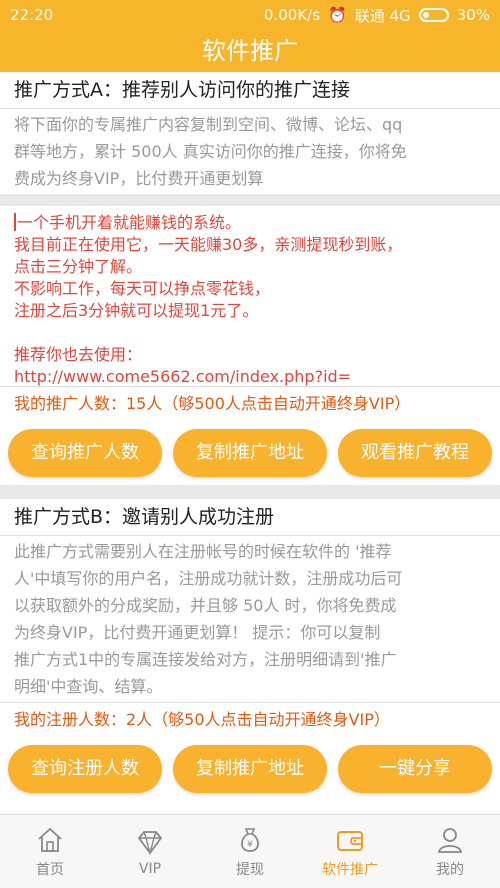  Describe the element at coordinates (433, 15) in the screenshot. I see `battery-icon` at that location.